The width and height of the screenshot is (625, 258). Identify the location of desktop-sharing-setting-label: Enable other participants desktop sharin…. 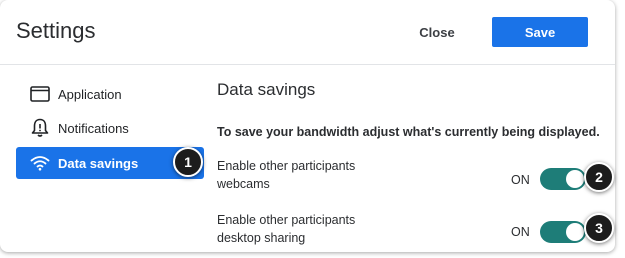
(286, 229).